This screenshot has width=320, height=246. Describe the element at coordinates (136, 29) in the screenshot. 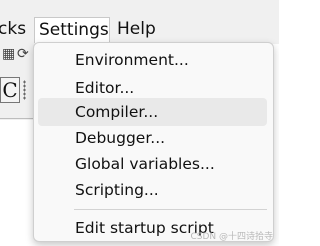

I see `menubar-item-help: Help` at that location.